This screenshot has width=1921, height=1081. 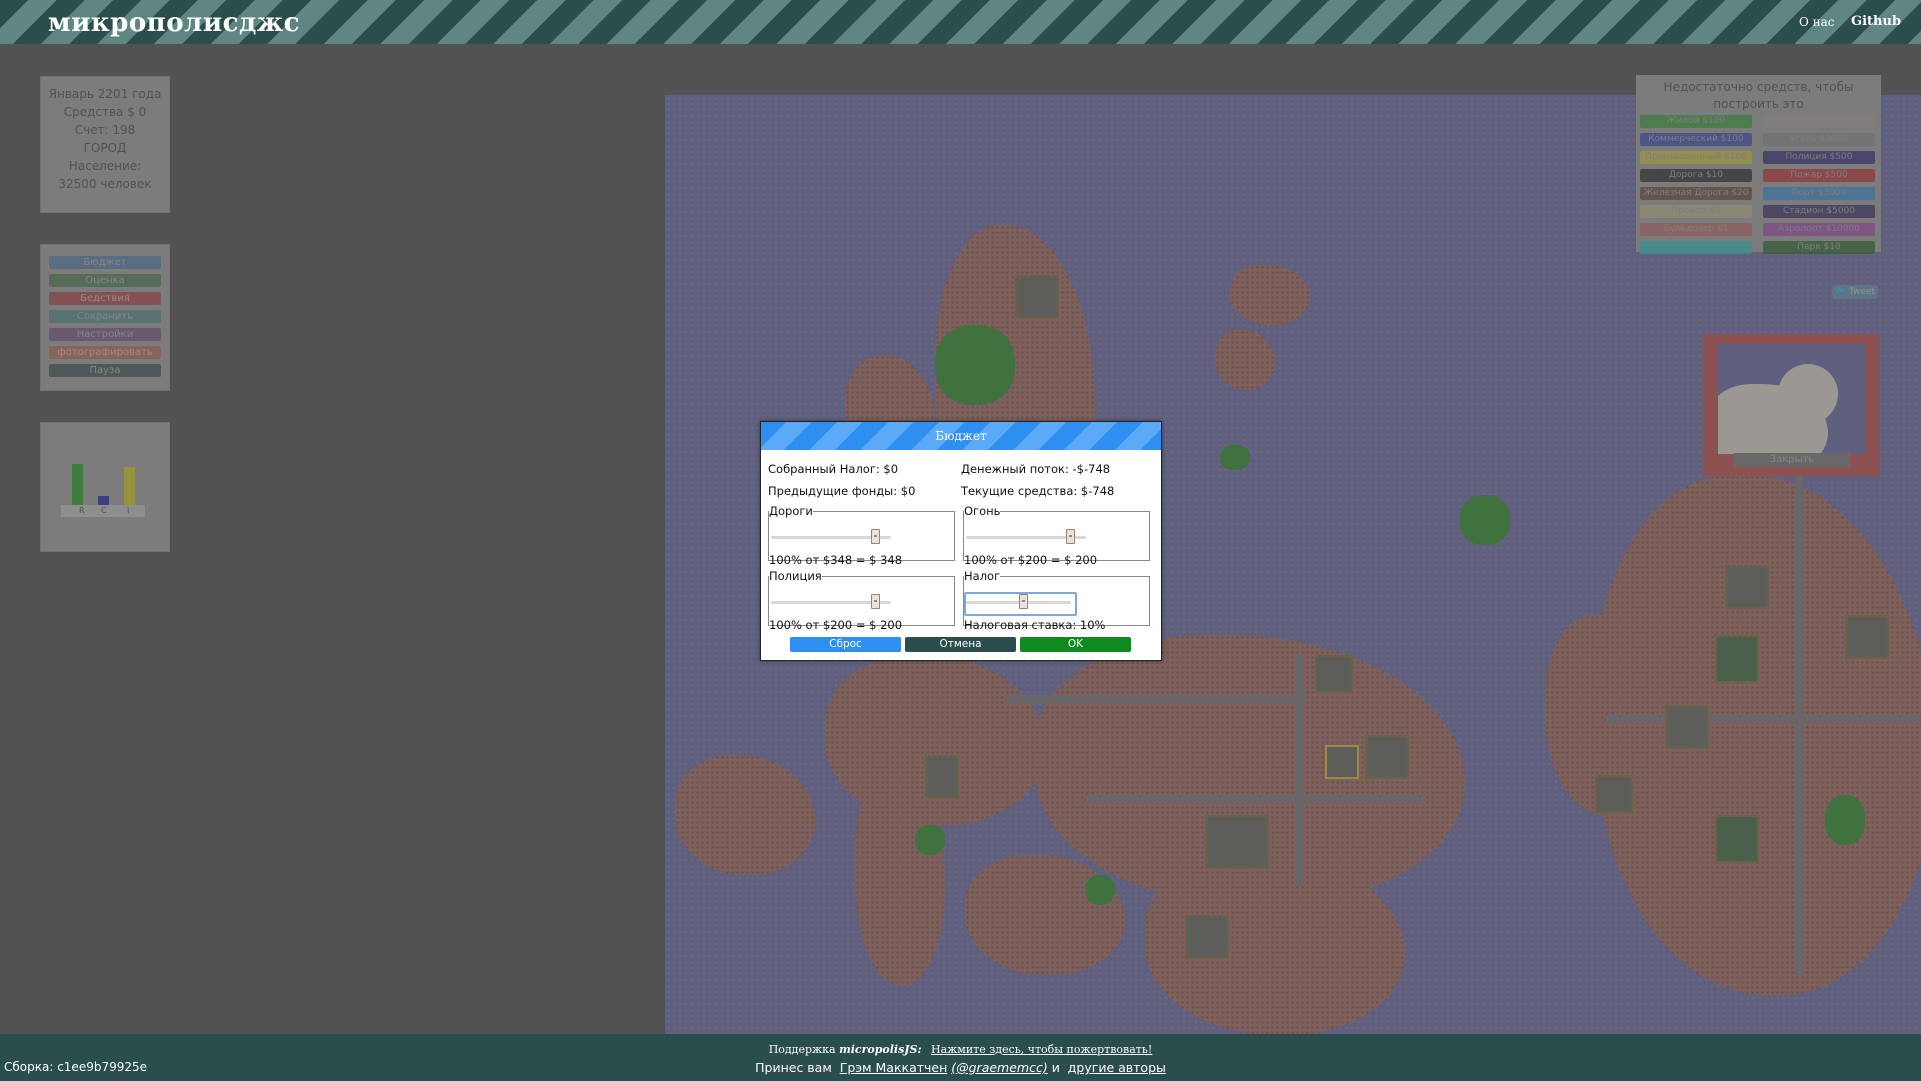 I want to click on tax-label: Налог, so click(x=982, y=576).